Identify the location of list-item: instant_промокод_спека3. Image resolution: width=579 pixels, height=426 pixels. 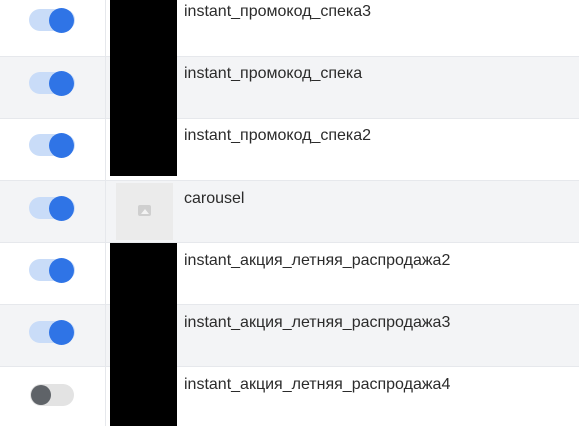
(289, 28).